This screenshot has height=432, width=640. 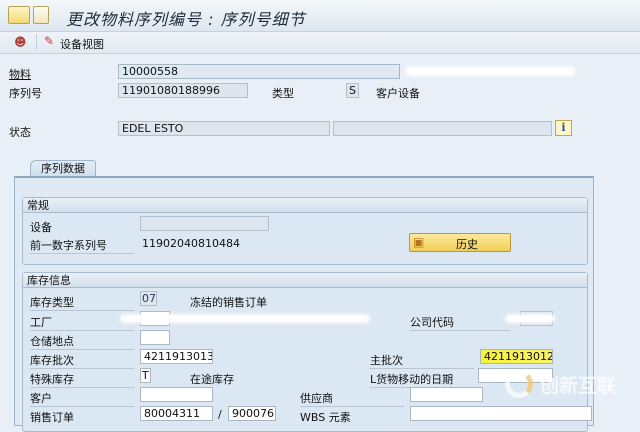 What do you see at coordinates (204, 223) in the screenshot?
I see `equipment-field` at bounding box center [204, 223].